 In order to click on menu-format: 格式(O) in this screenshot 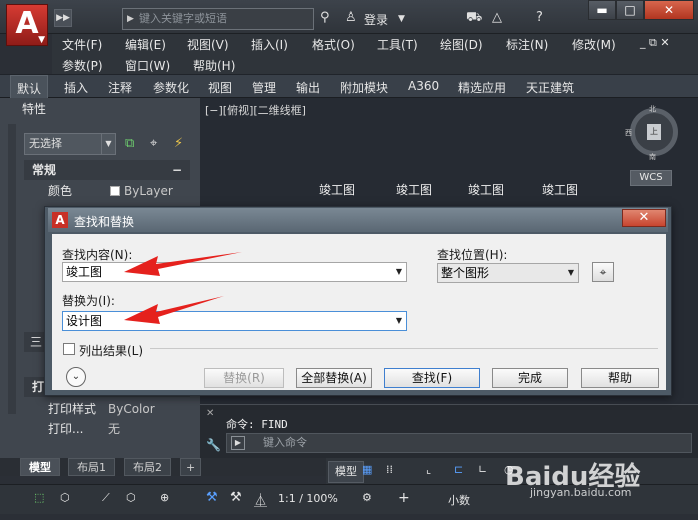, I will do `click(333, 44)`.